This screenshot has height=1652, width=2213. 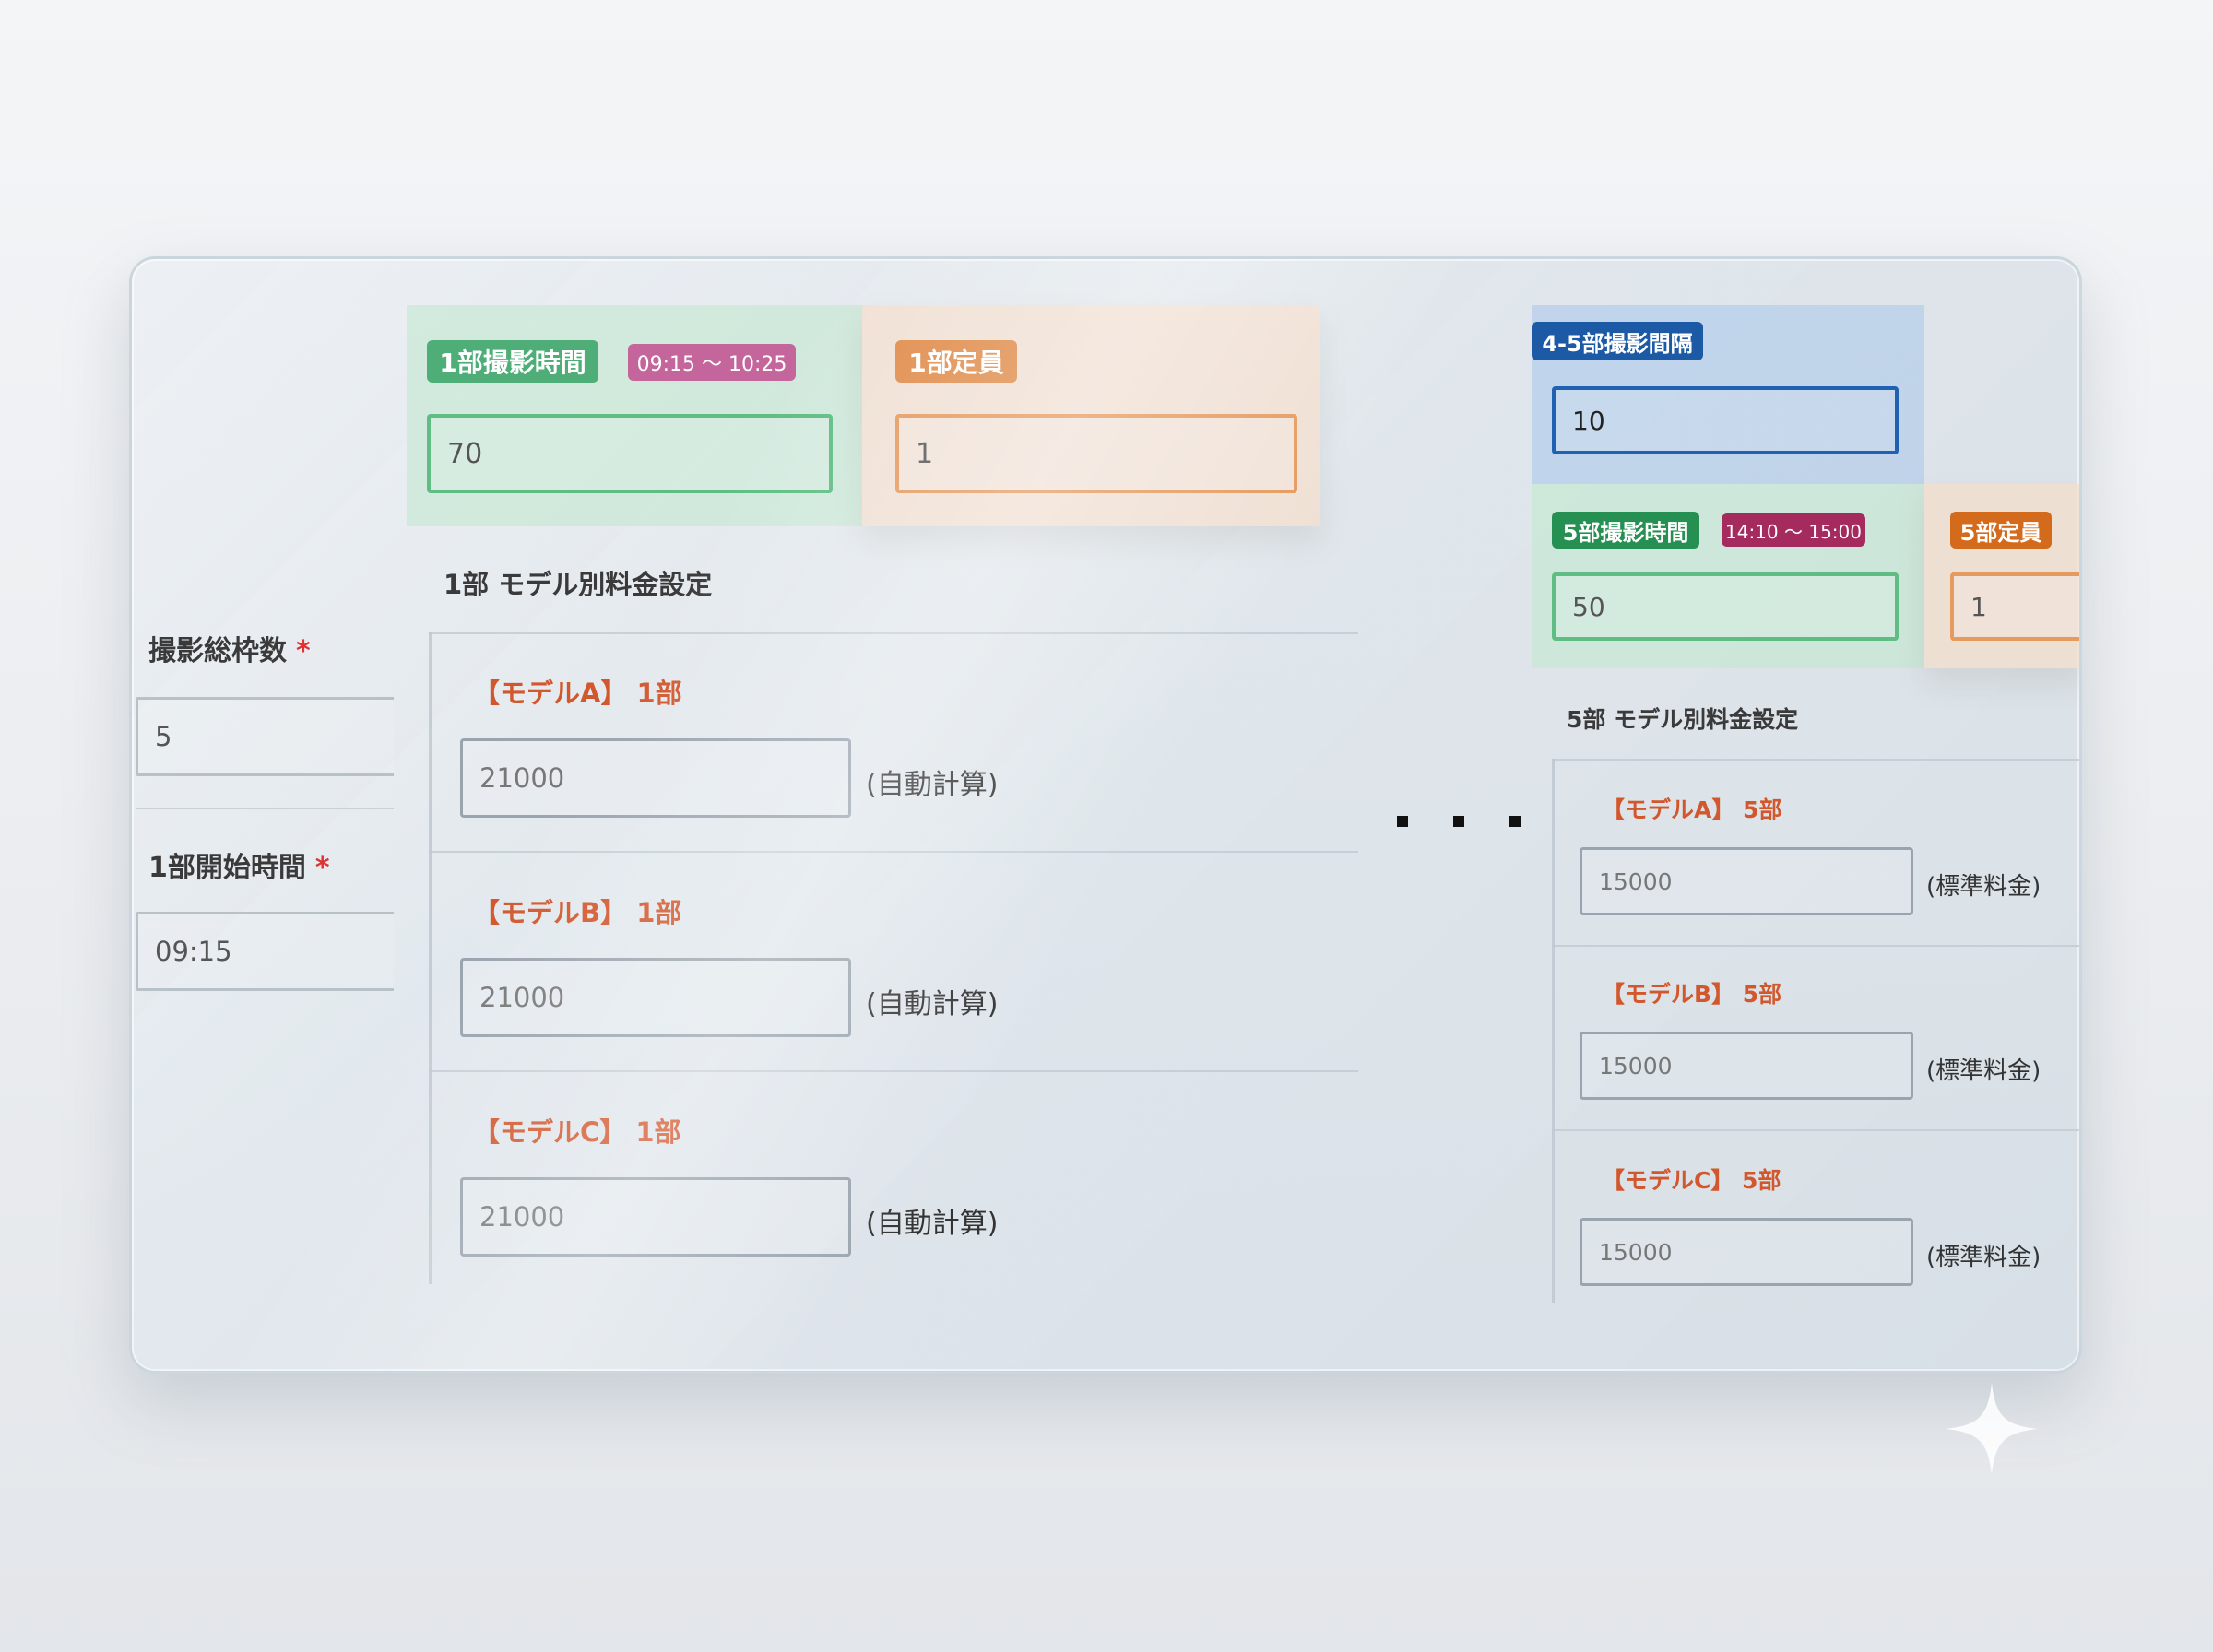 What do you see at coordinates (265, 736) in the screenshot?
I see `total-slots-input: 5` at bounding box center [265, 736].